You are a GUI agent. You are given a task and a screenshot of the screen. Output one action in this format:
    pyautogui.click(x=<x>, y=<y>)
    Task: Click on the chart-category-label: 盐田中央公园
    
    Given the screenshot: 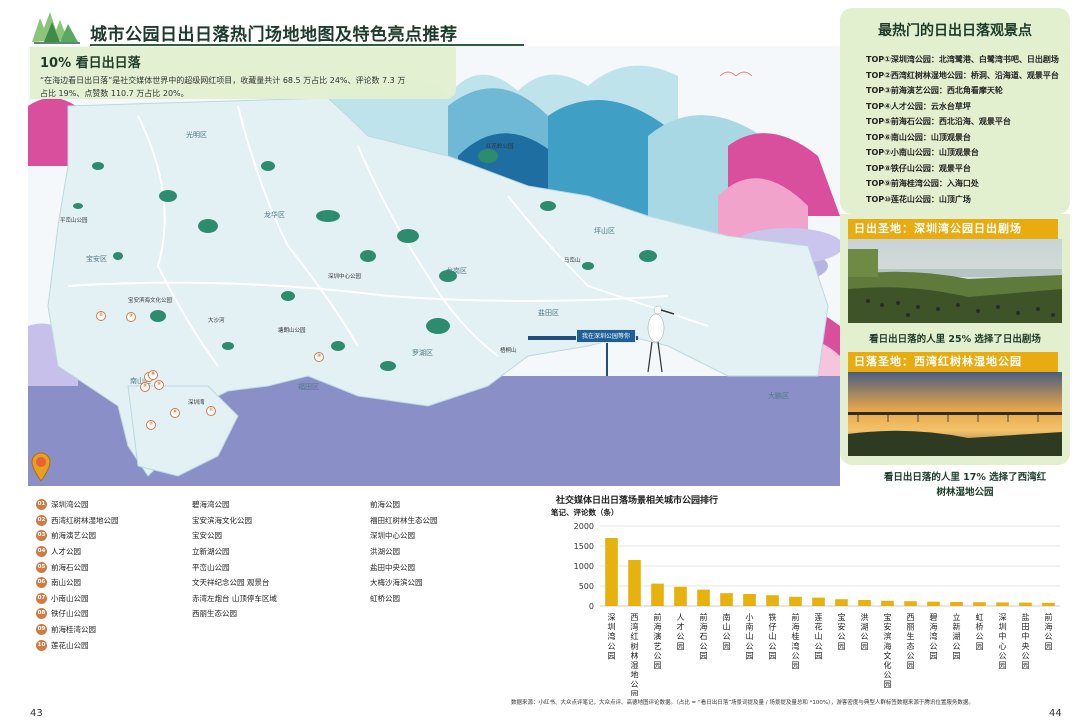 What is the action you would take?
    pyautogui.click(x=1026, y=641)
    